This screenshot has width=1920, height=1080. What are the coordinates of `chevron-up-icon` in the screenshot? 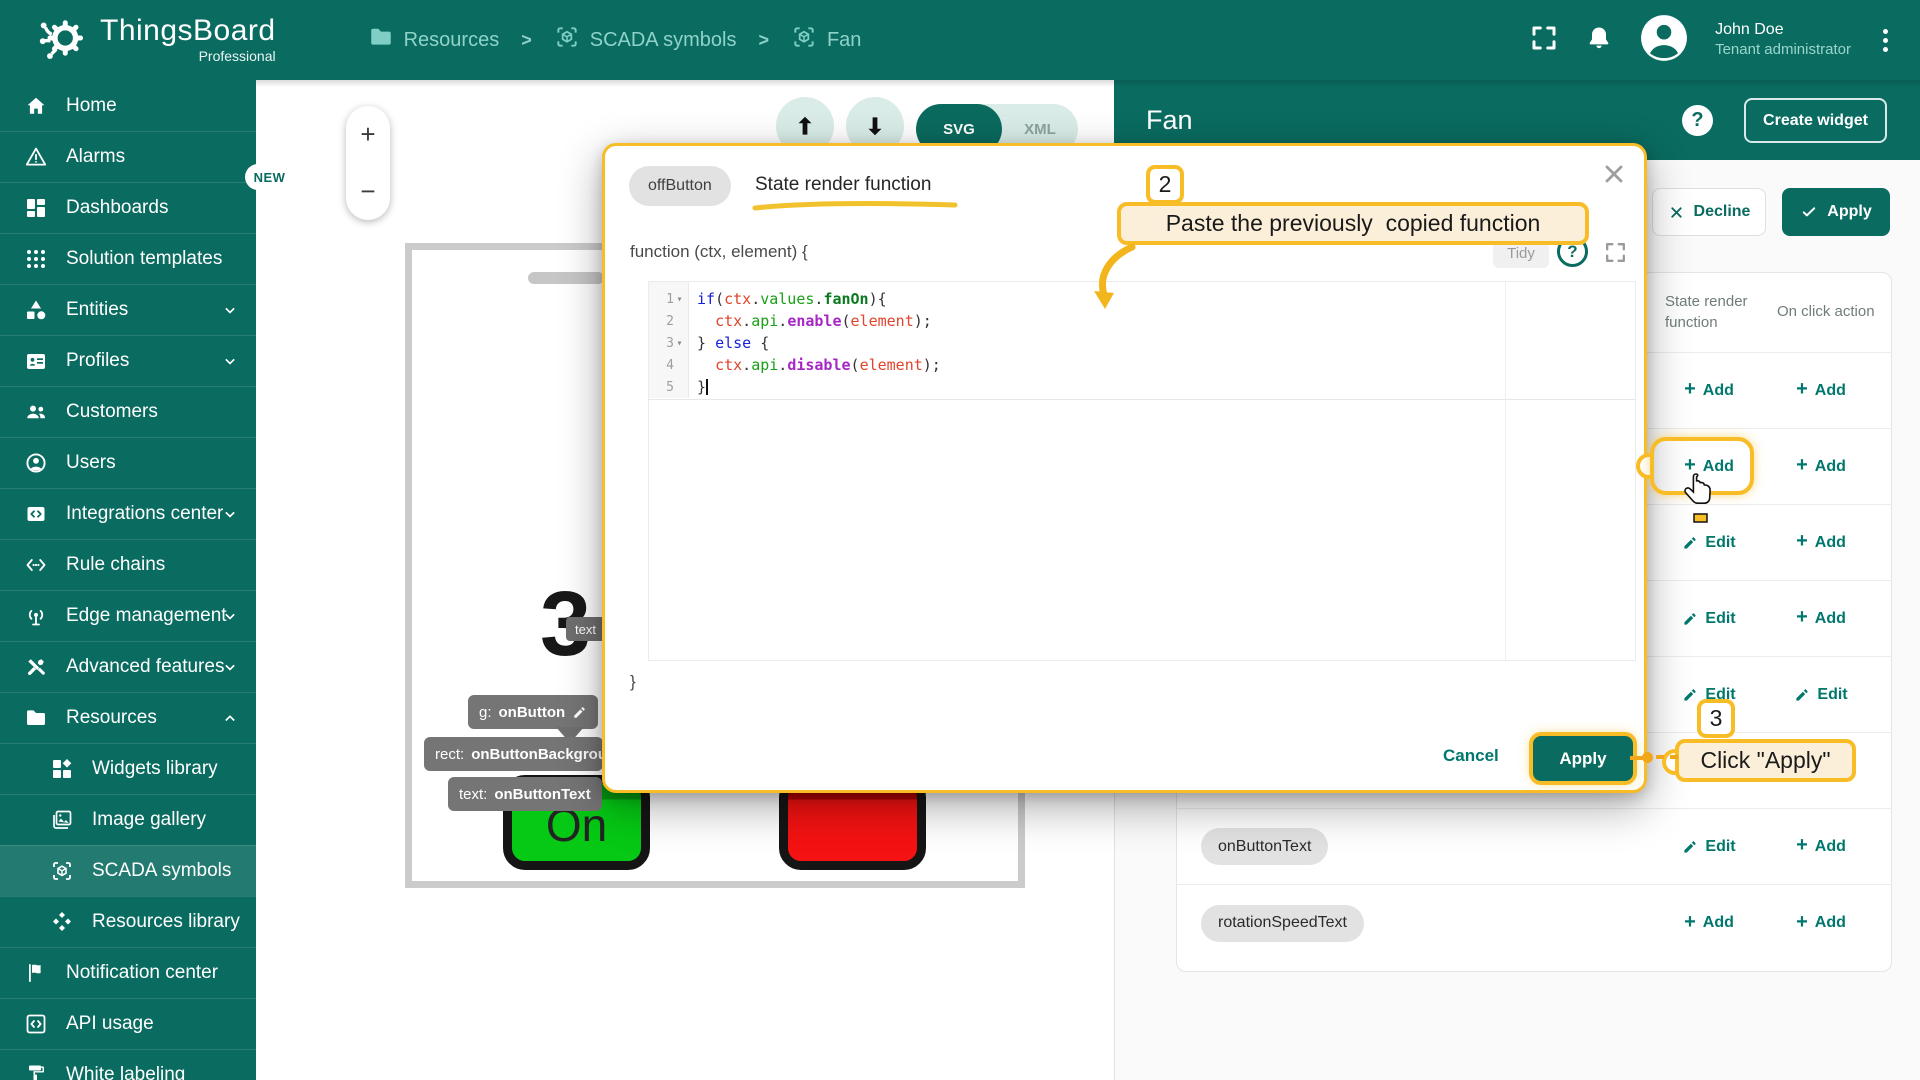 It's located at (230, 718).